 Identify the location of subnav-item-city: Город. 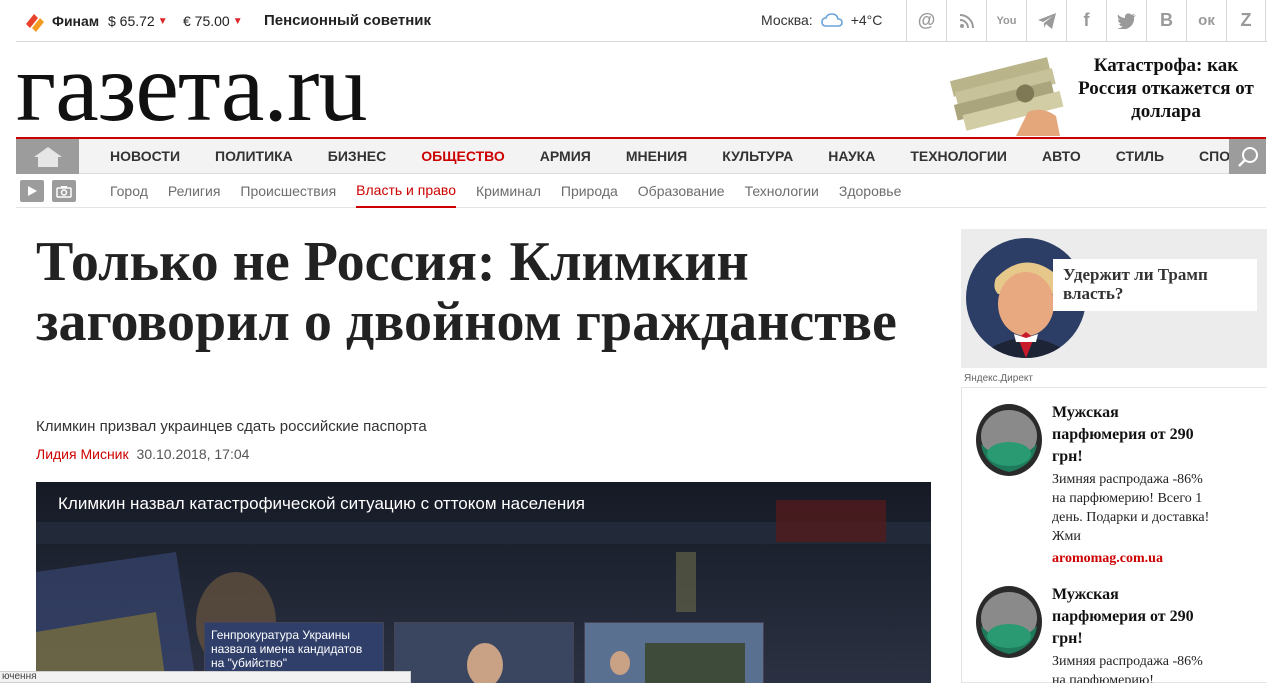
(129, 191).